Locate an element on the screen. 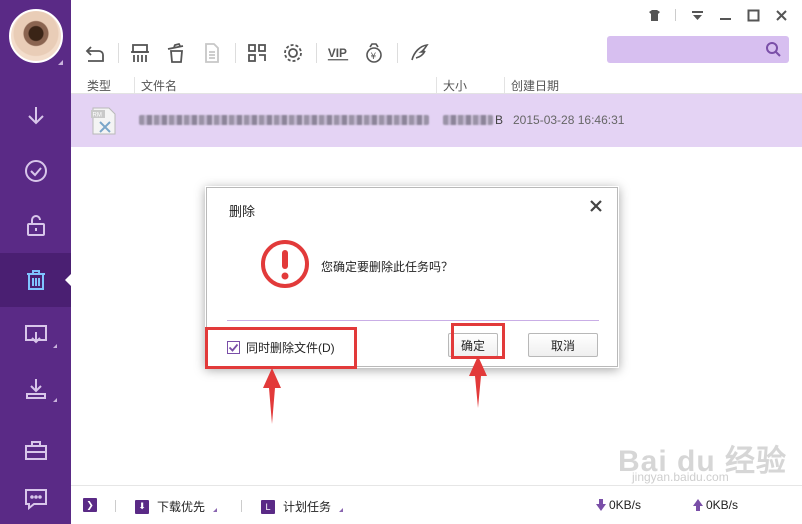 The image size is (802, 524). toolbar: VIP ¥ is located at coordinates (260, 53).